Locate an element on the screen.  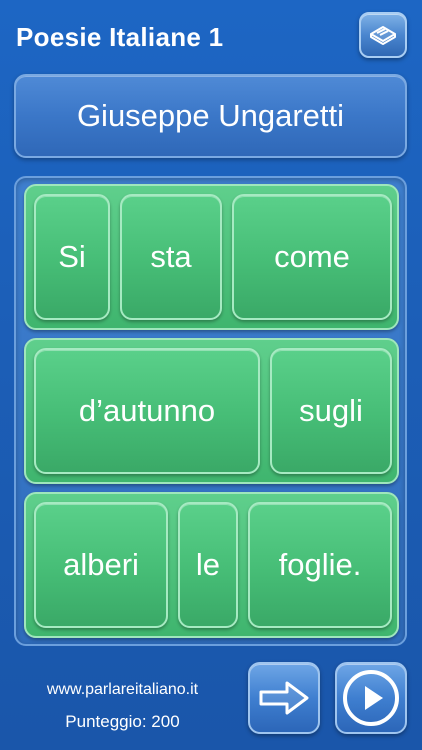
word-tile: come is located at coordinates (312, 257).